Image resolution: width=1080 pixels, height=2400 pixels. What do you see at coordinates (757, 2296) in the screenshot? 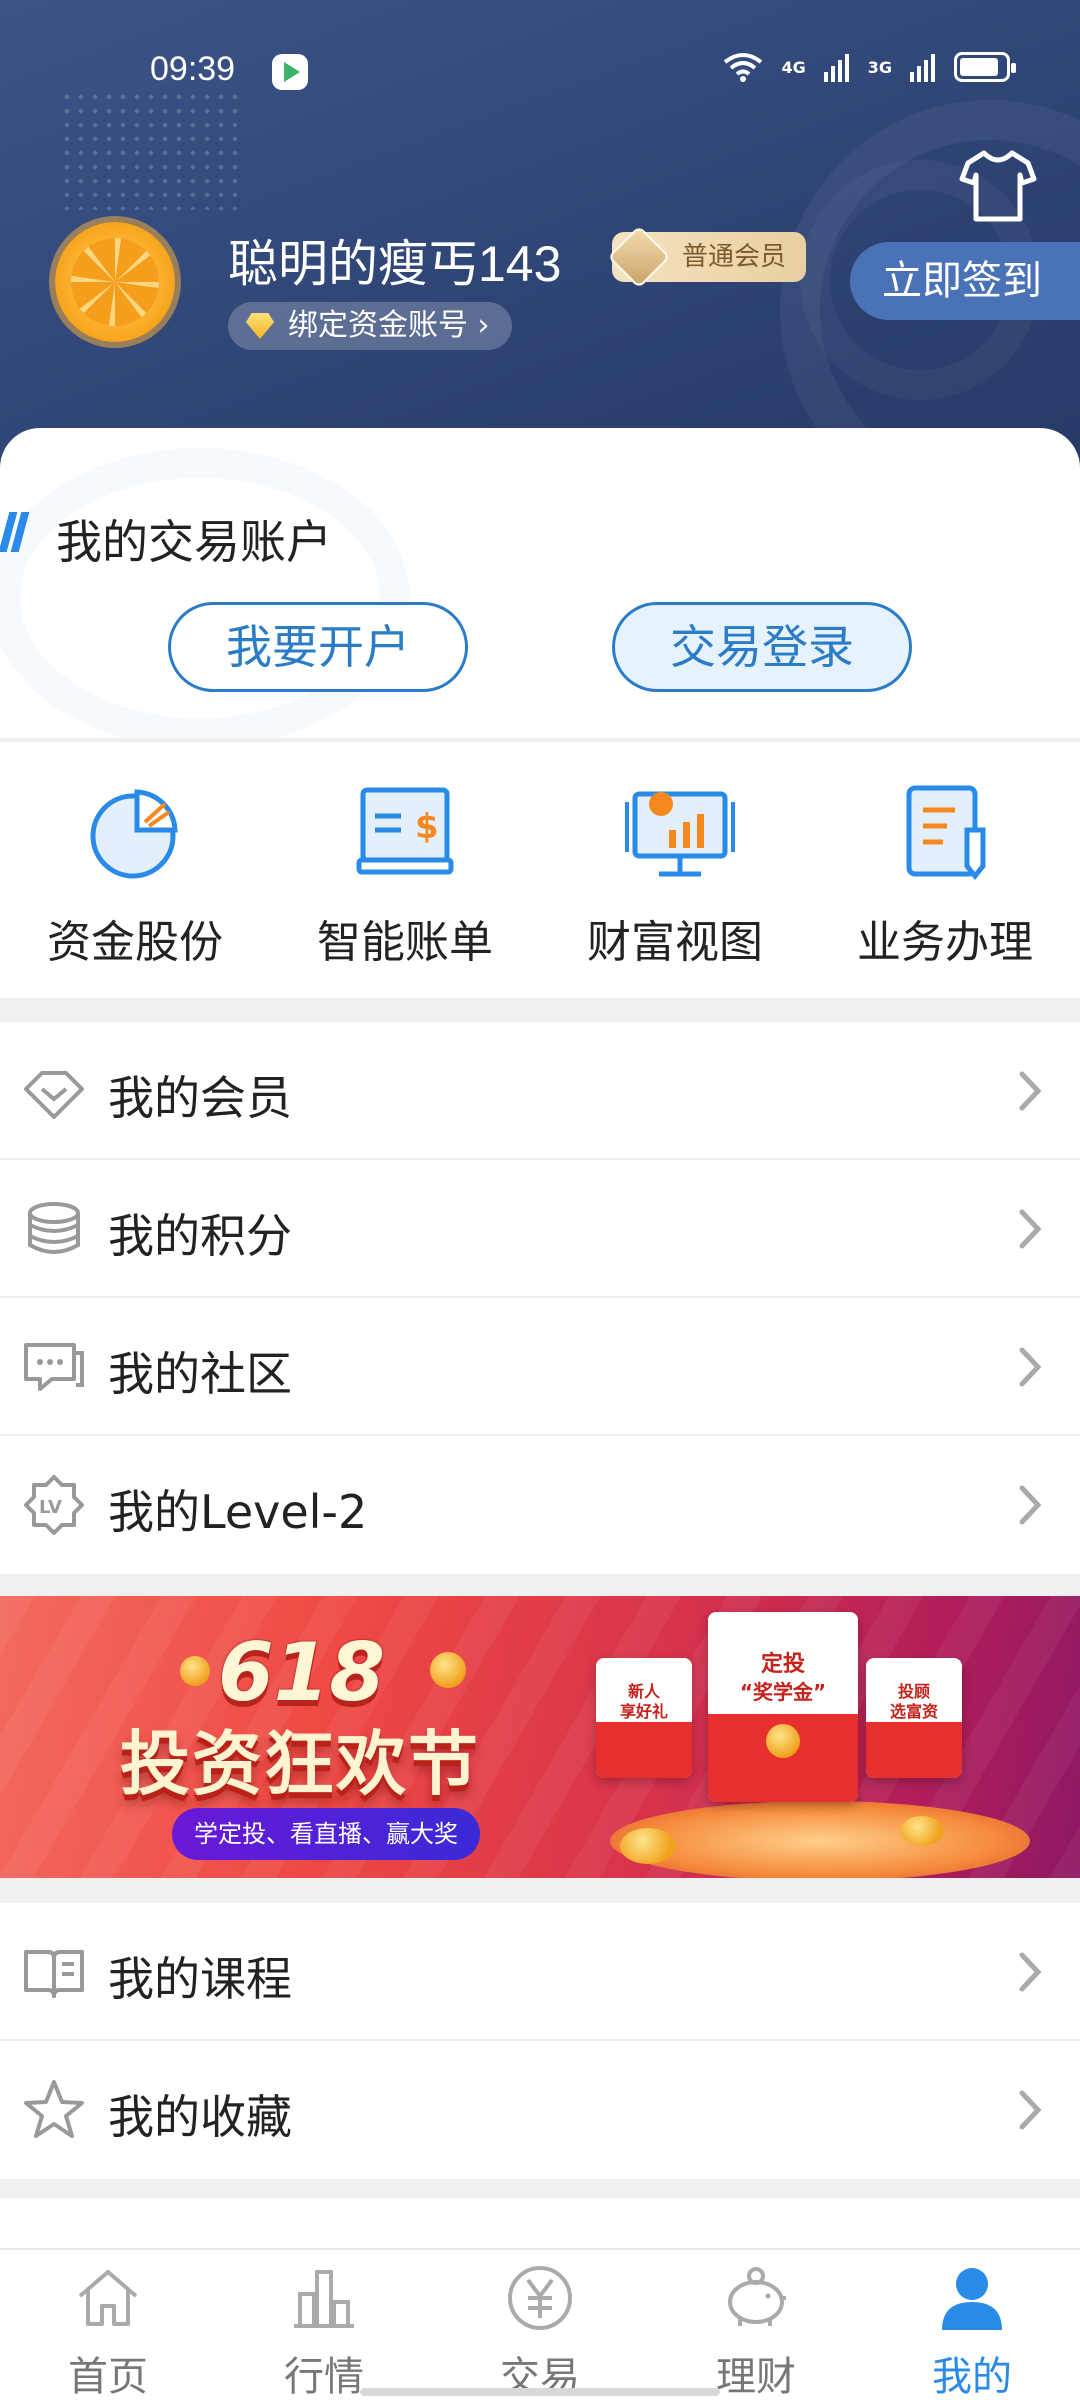
I see `piggy-bank-icon` at bounding box center [757, 2296].